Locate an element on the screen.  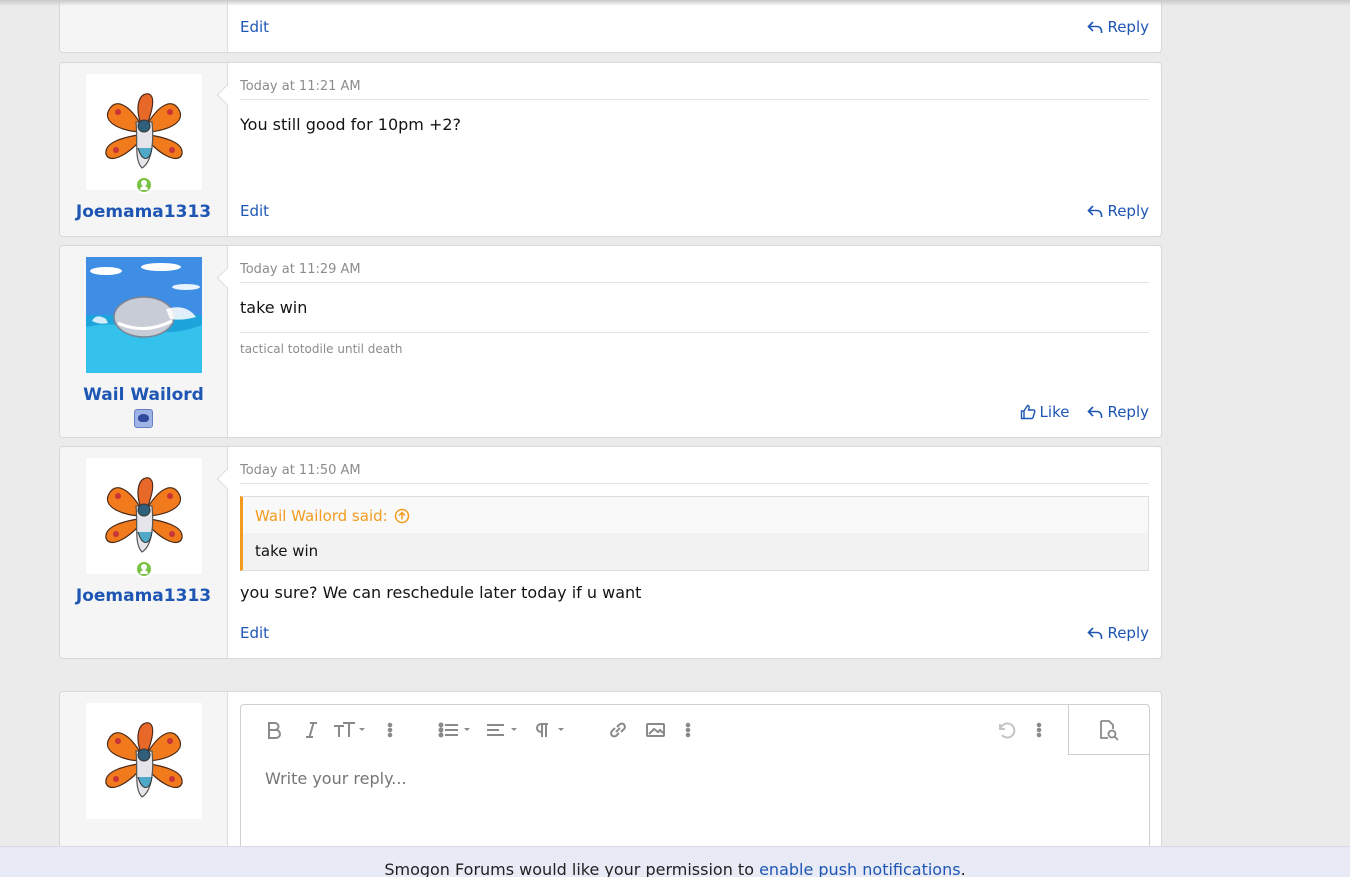
user-signature: tactical totodile until death is located at coordinates (694, 344).